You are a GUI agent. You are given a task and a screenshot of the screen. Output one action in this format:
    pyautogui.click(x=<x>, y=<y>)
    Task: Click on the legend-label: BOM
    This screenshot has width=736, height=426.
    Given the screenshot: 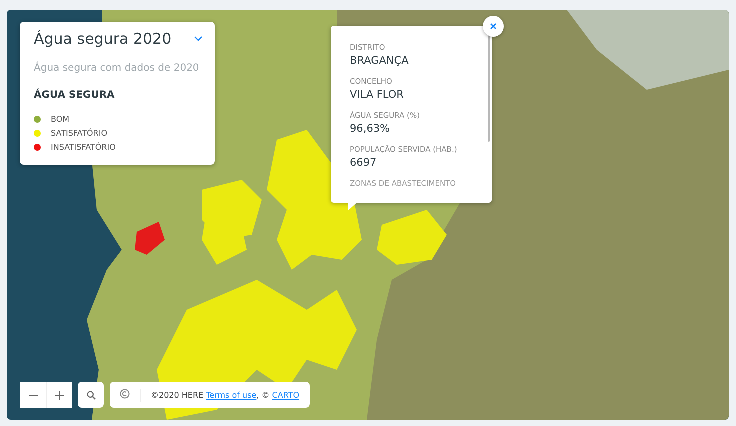 What is the action you would take?
    pyautogui.click(x=60, y=119)
    